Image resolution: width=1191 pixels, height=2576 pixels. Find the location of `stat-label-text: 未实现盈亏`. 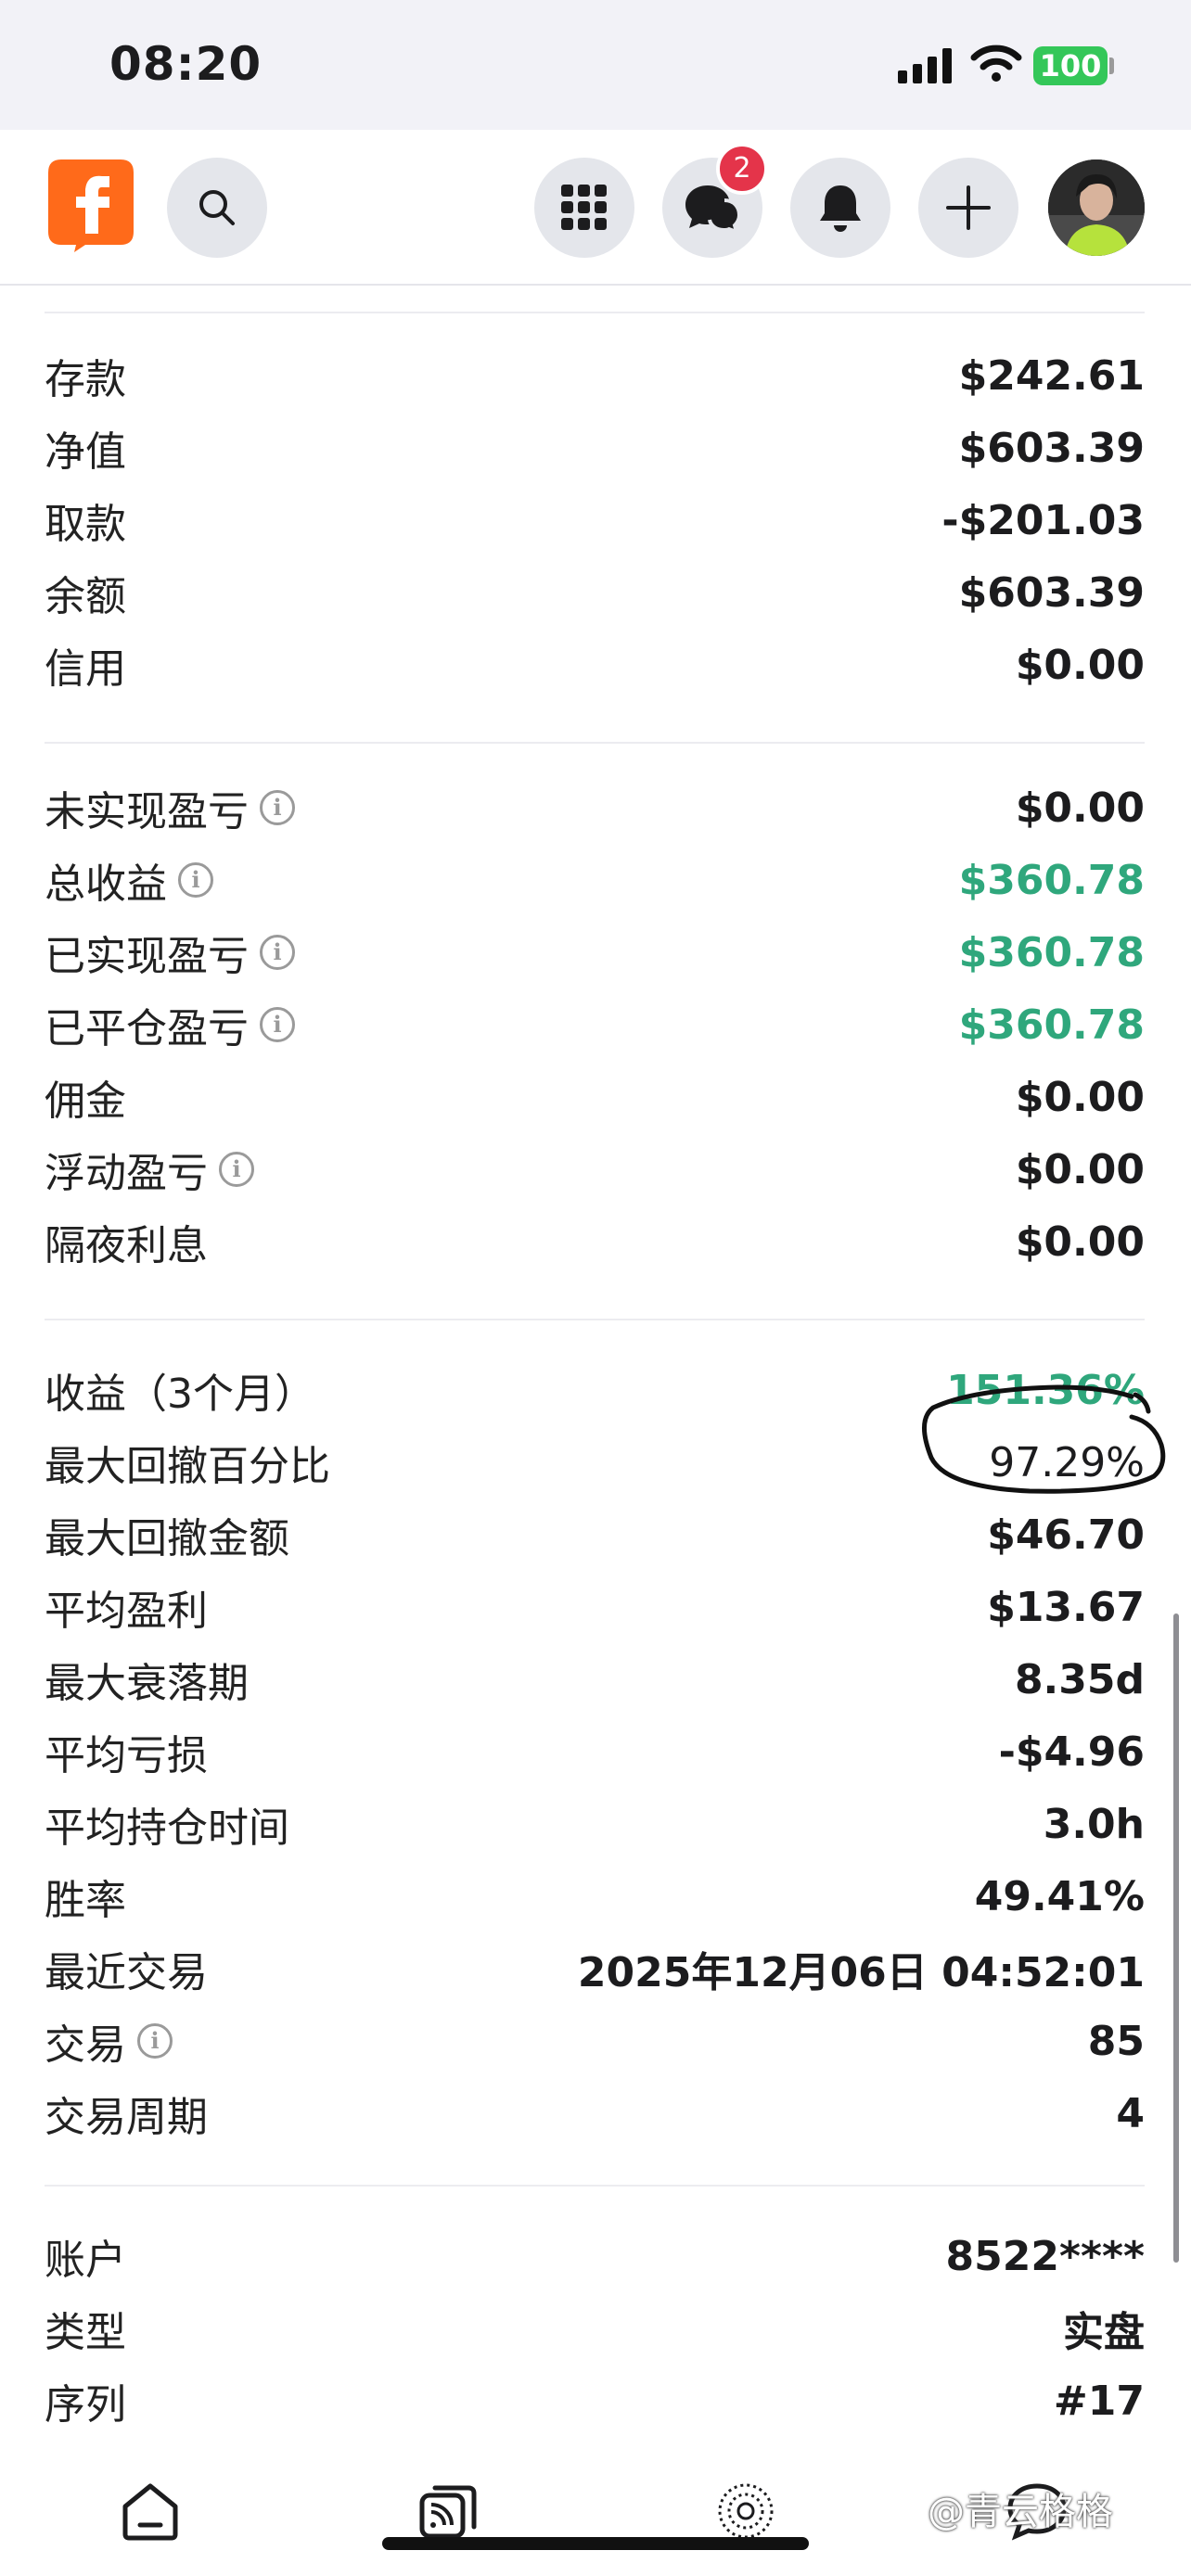

stat-label-text: 未实现盈亏 is located at coordinates (147, 811).